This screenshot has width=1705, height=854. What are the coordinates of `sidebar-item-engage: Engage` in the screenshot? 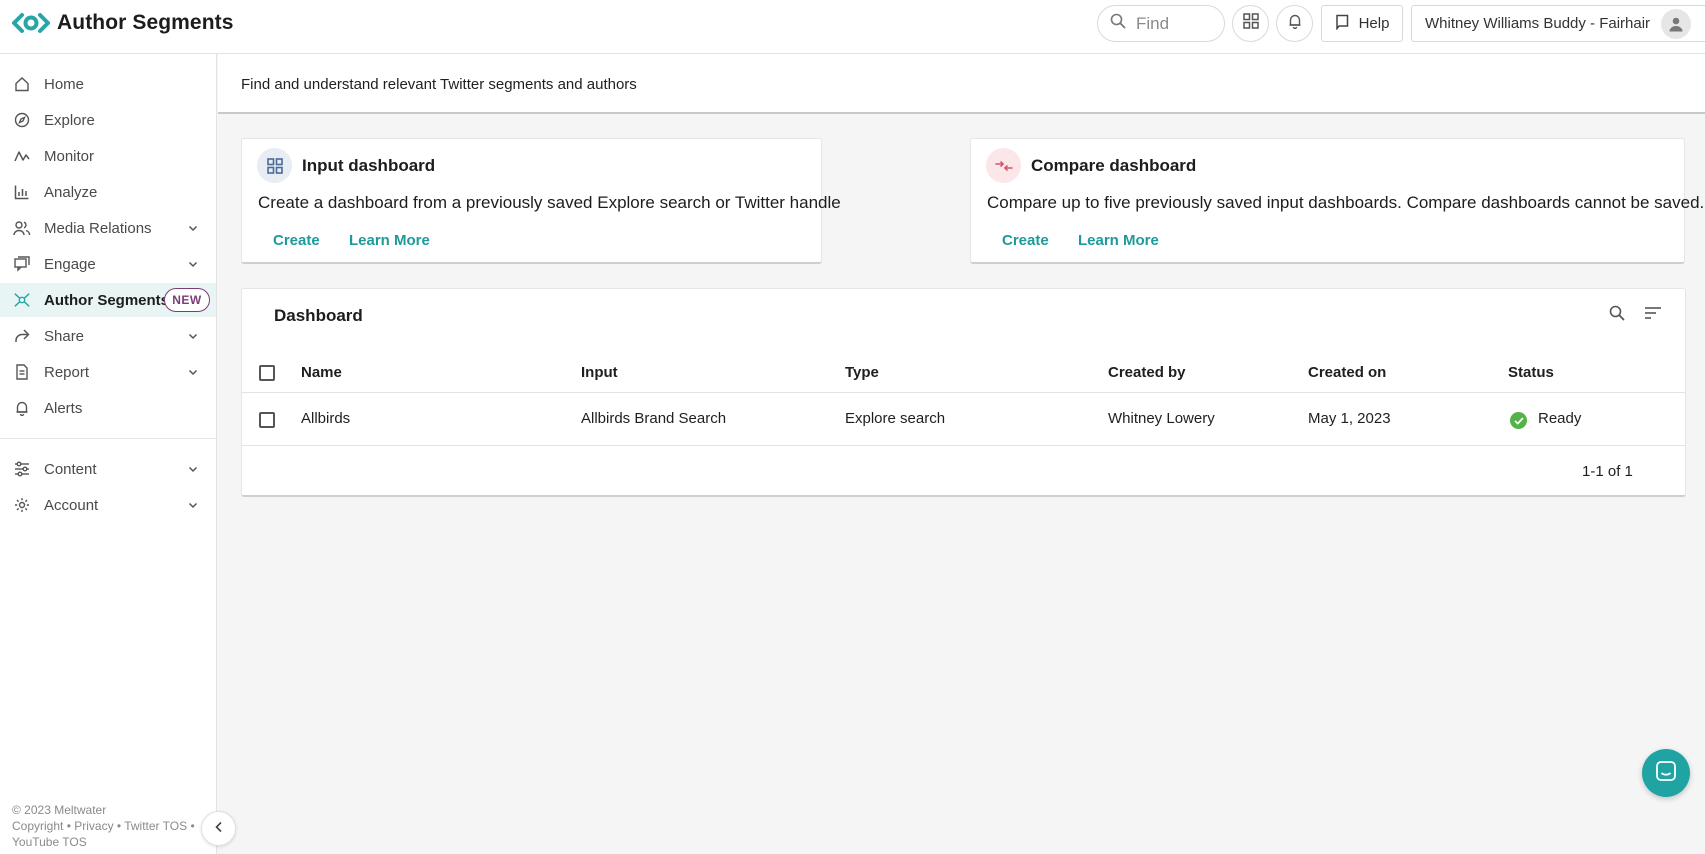 It's located at (108, 264).